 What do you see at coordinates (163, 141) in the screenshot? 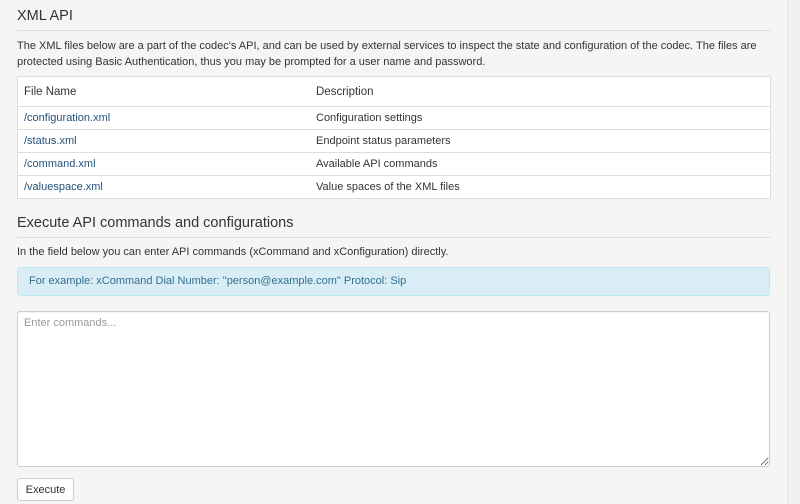
I see `file-cell: /status.xml` at bounding box center [163, 141].